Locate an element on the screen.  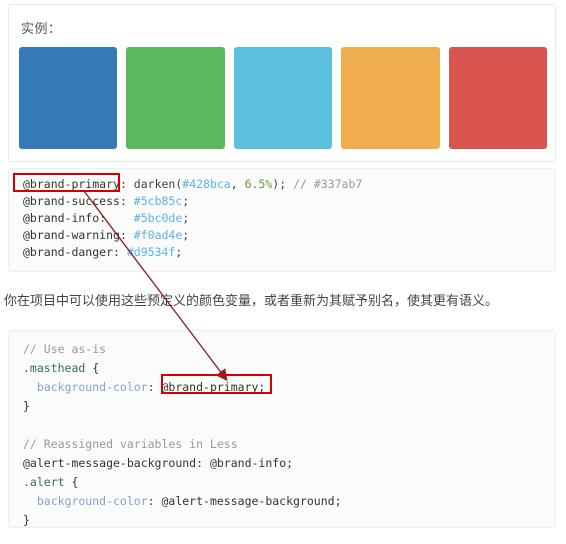
swatch-brand-danger is located at coordinates (498, 98).